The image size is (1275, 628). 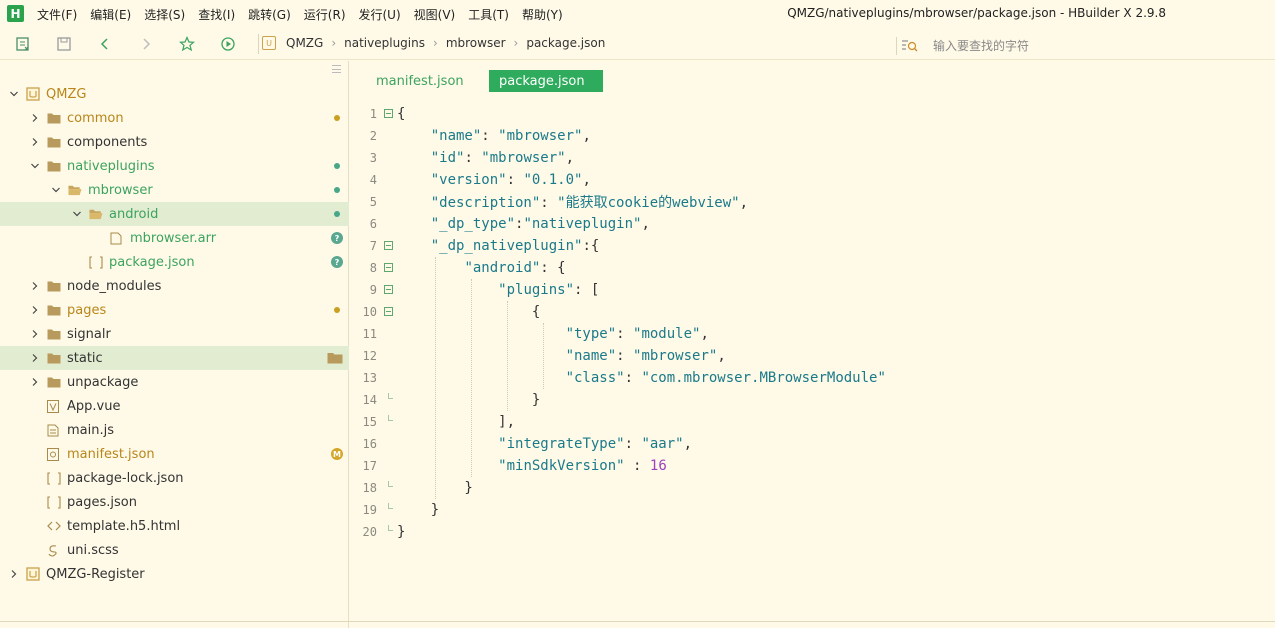 What do you see at coordinates (174, 238) in the screenshot?
I see `tree-item-mbrowser-arr: mbrowser.arr?` at bounding box center [174, 238].